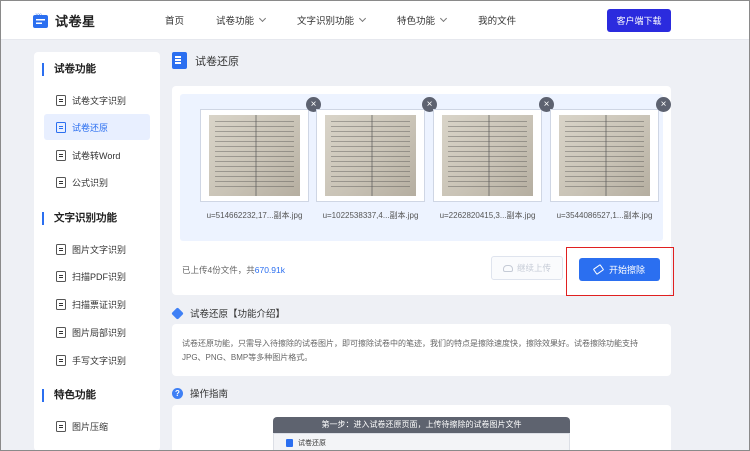  What do you see at coordinates (507, 268) in the screenshot?
I see `cloud-upload-icon` at bounding box center [507, 268].